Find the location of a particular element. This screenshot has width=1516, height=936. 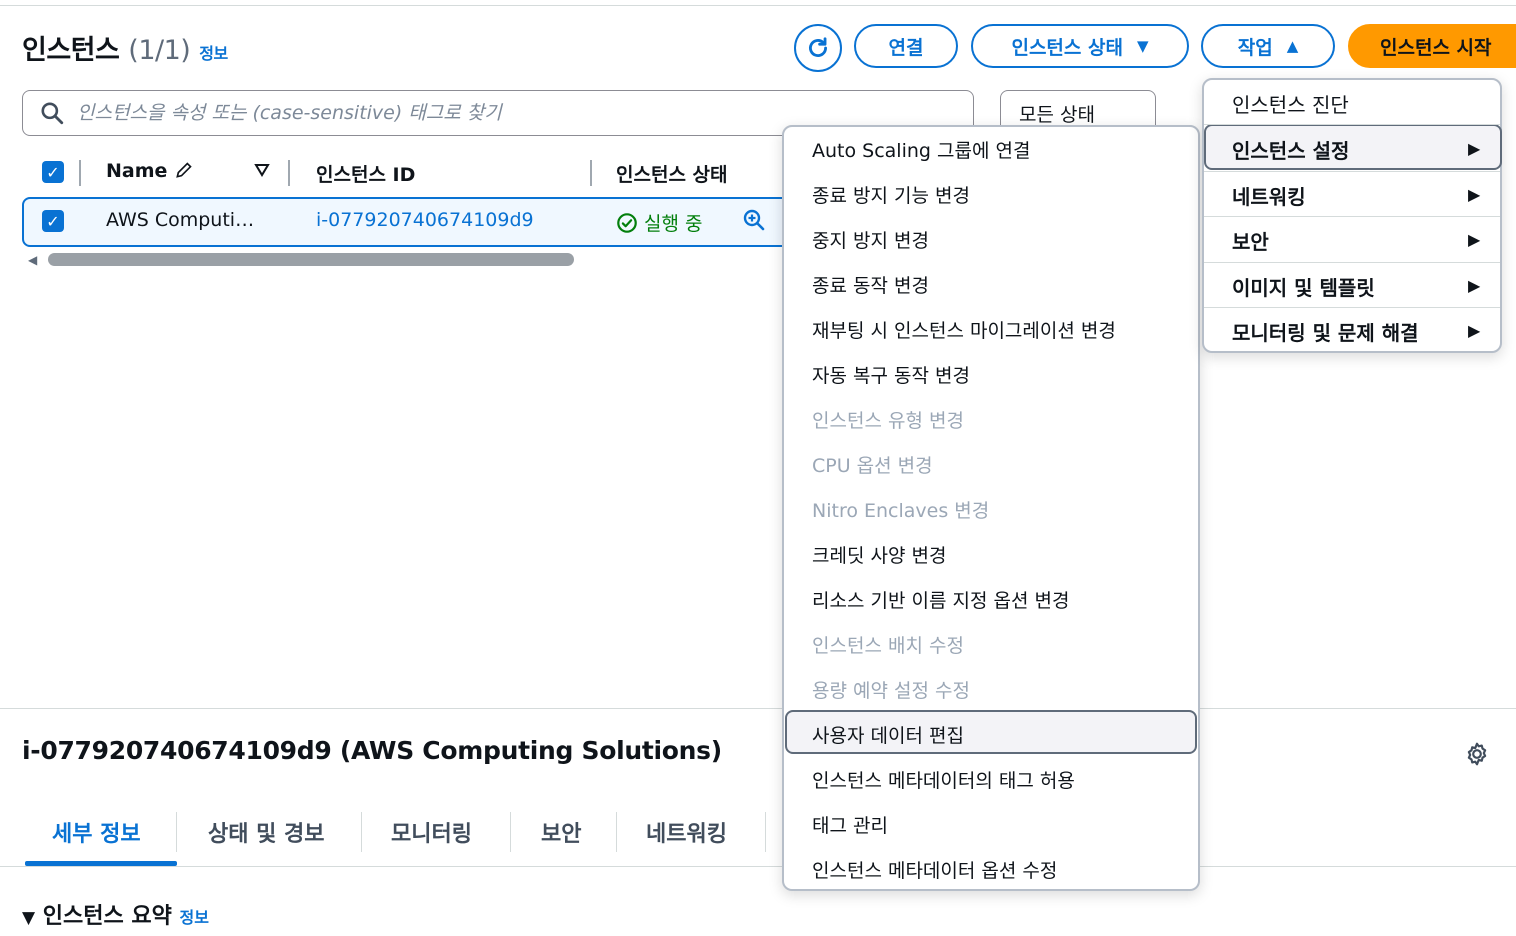

instance-count: (1/1) is located at coordinates (159, 50).